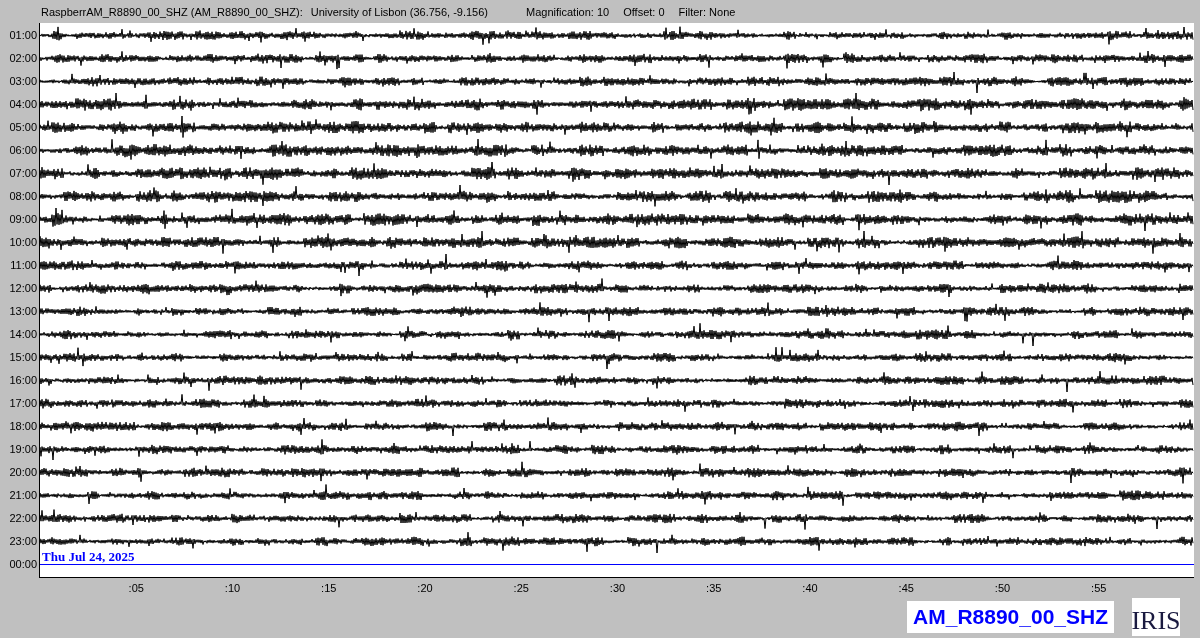 This screenshot has width=1200, height=638. What do you see at coordinates (23, 449) in the screenshot?
I see `hour-label: 19:00` at bounding box center [23, 449].